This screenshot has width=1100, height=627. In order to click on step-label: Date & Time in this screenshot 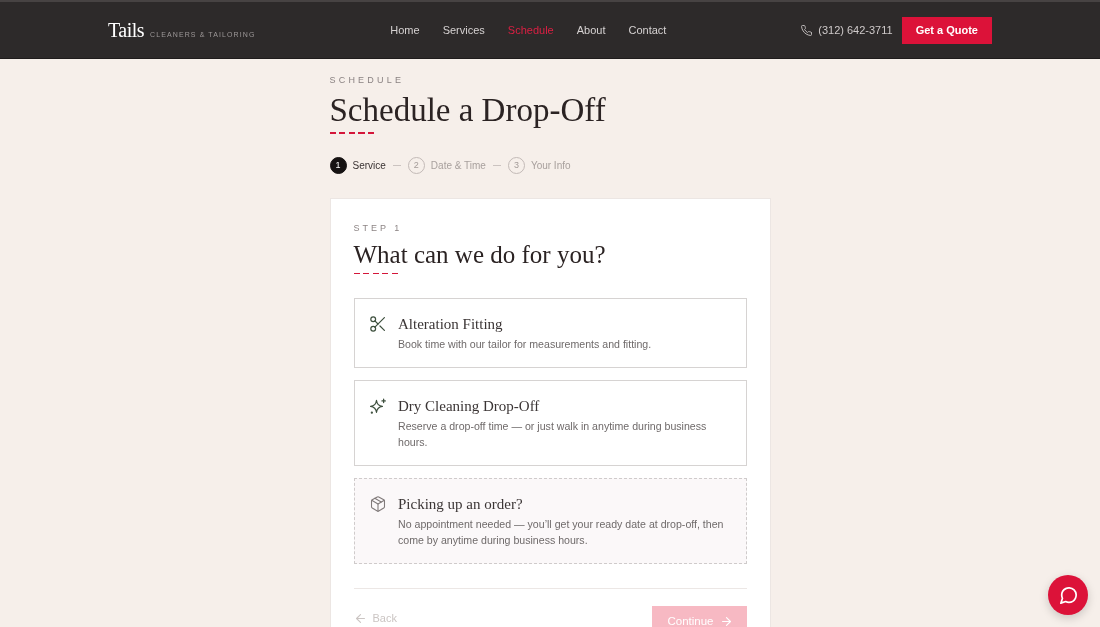, I will do `click(458, 165)`.